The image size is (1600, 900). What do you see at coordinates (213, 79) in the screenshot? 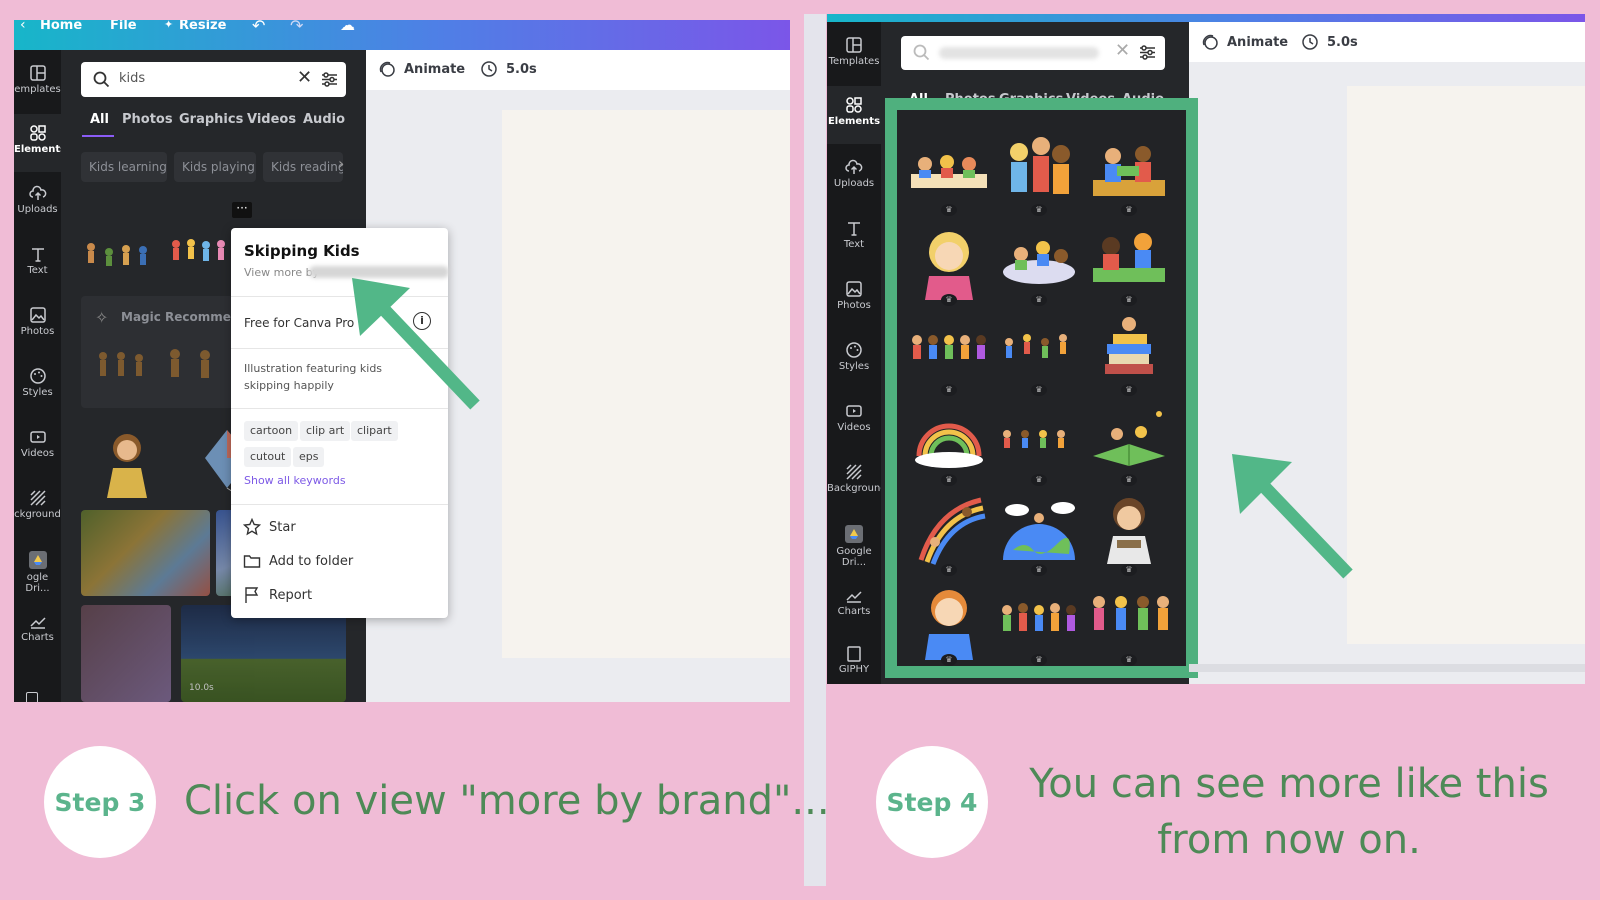
I see `search-box: kids ✕` at bounding box center [213, 79].